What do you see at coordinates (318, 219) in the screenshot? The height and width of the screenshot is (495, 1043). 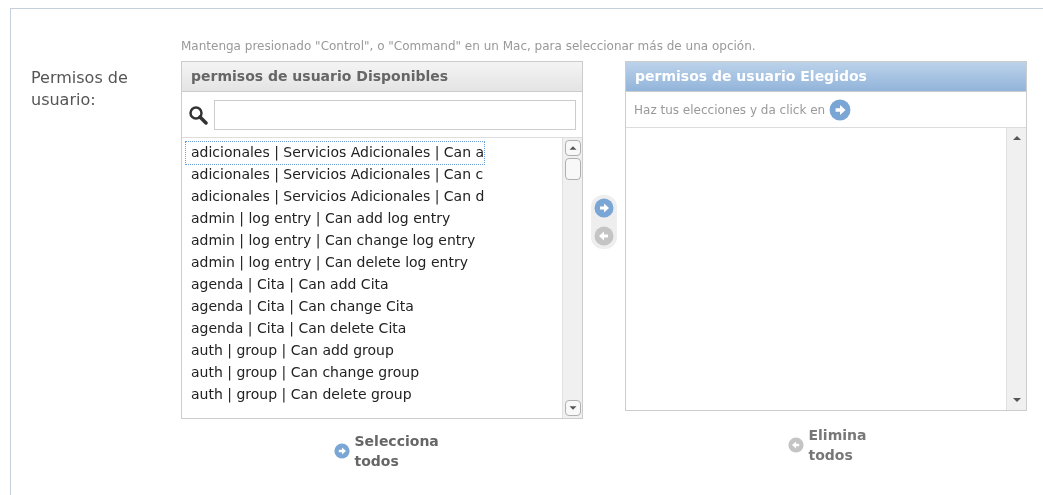 I see `permission-option: admin | log entry | Can add log entry` at bounding box center [318, 219].